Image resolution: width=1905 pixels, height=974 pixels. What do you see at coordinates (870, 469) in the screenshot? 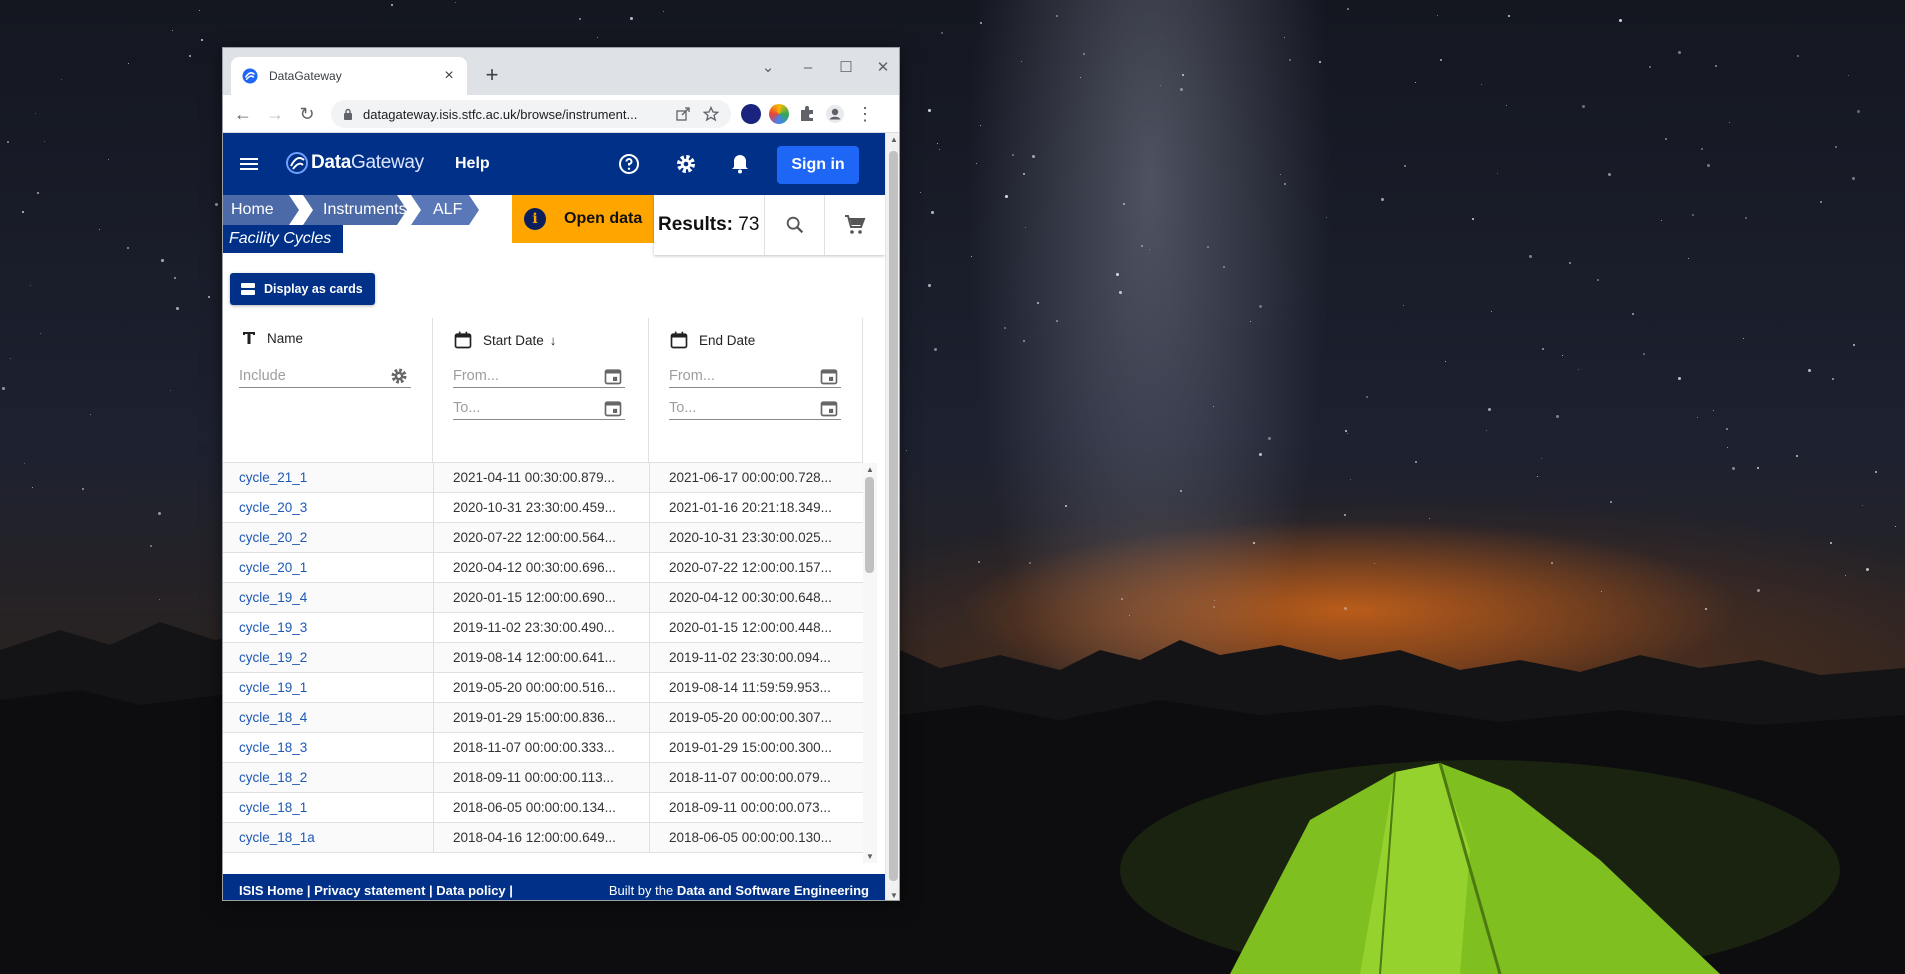
I see `table-scroll-up-icon: ▲` at bounding box center [870, 469].